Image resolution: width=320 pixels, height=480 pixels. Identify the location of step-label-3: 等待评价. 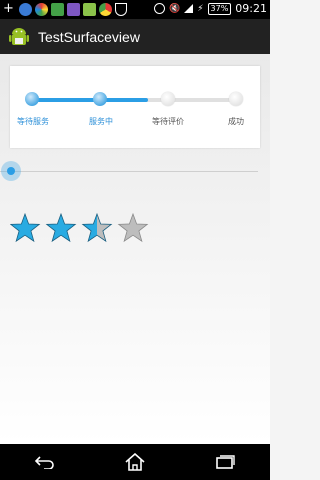
(168, 121).